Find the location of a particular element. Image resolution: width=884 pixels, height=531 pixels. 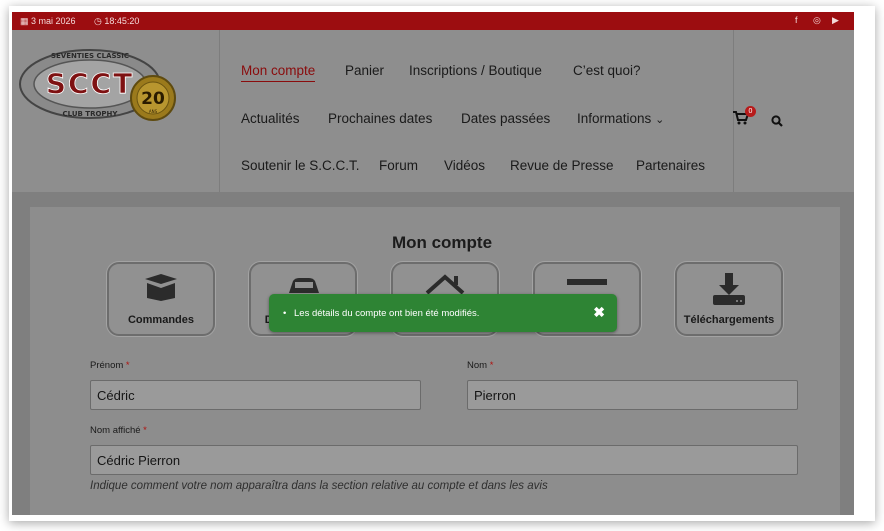

nav-revue-de-presse: Revue de Presse is located at coordinates (562, 165).